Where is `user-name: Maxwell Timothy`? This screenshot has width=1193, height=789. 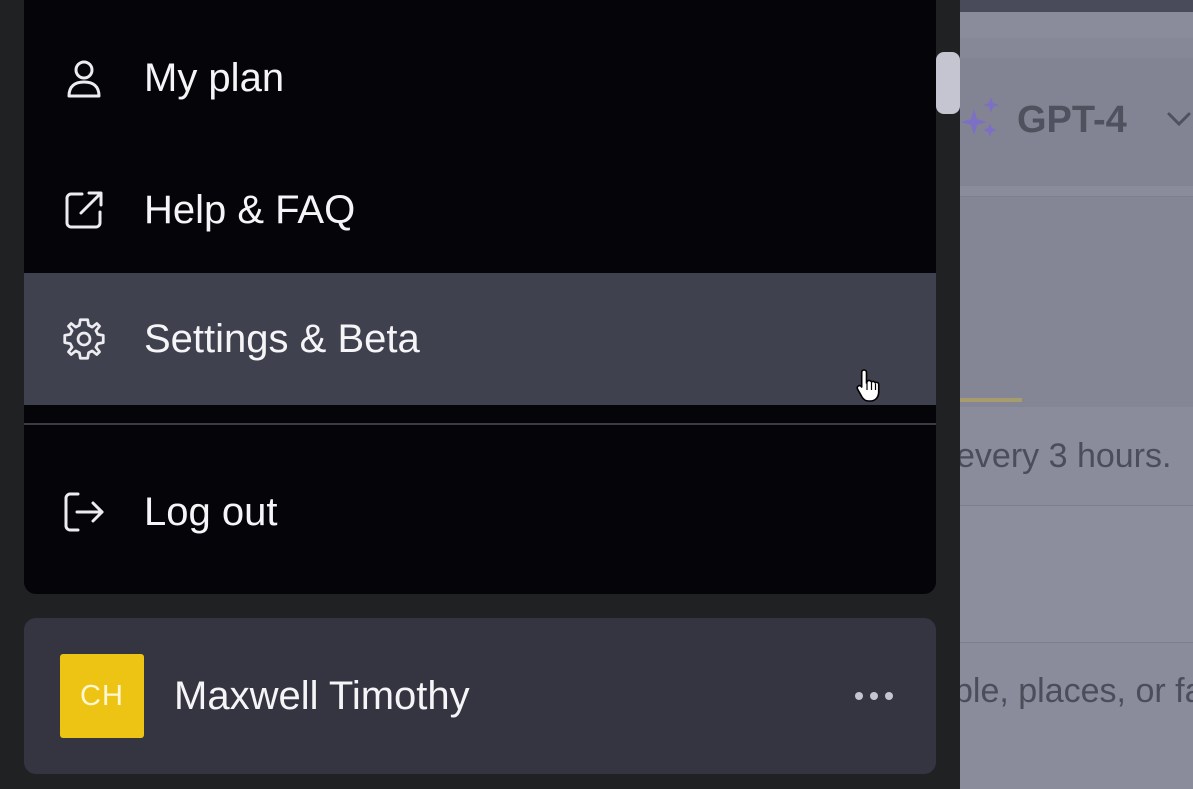 user-name: Maxwell Timothy is located at coordinates (322, 696).